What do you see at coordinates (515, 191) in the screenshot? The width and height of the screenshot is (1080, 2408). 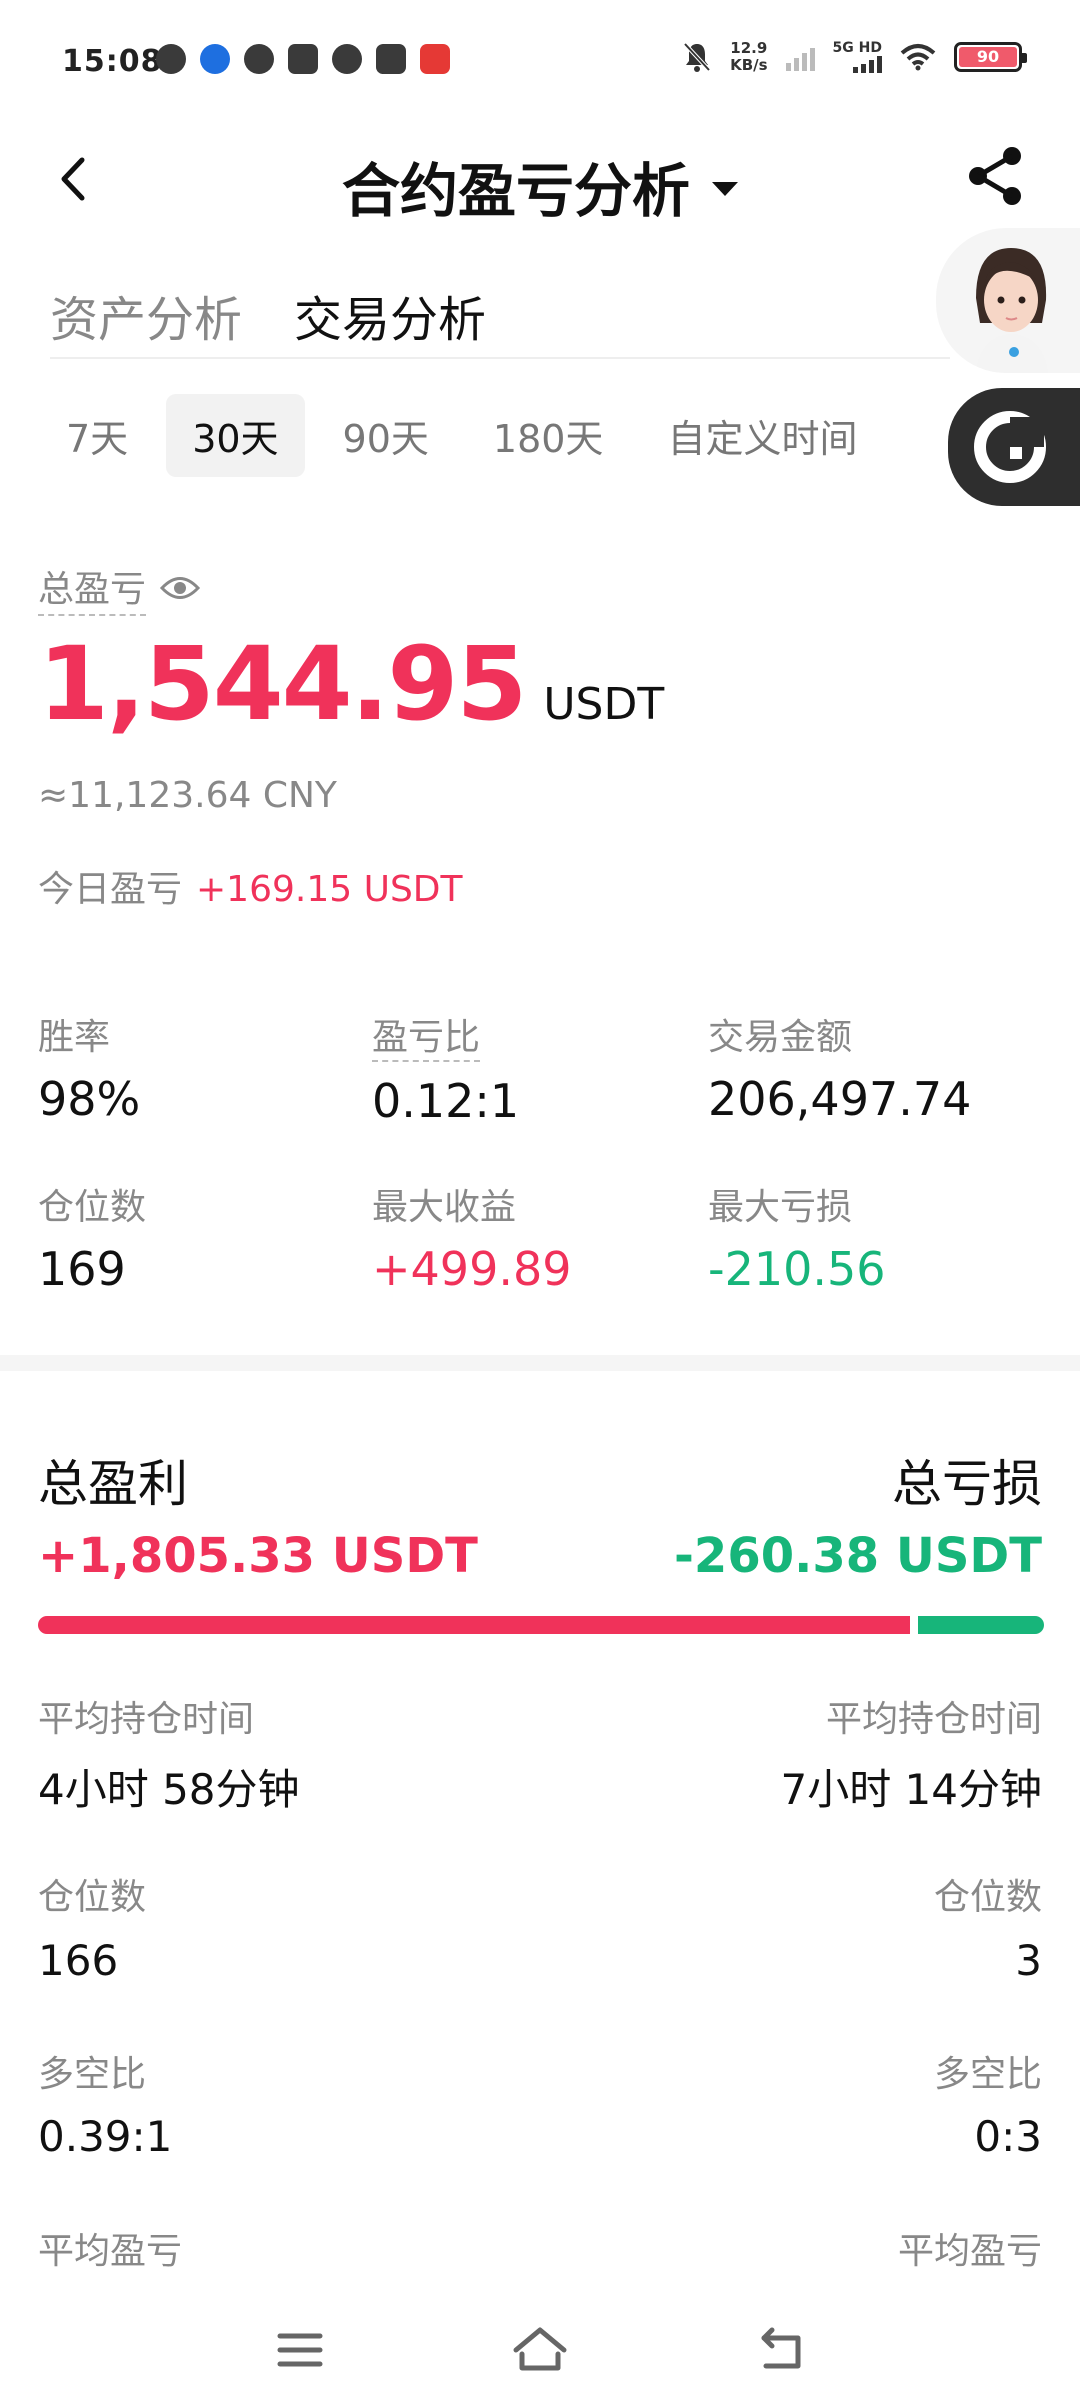 I see `page-title-text: 合约盈亏分析` at bounding box center [515, 191].